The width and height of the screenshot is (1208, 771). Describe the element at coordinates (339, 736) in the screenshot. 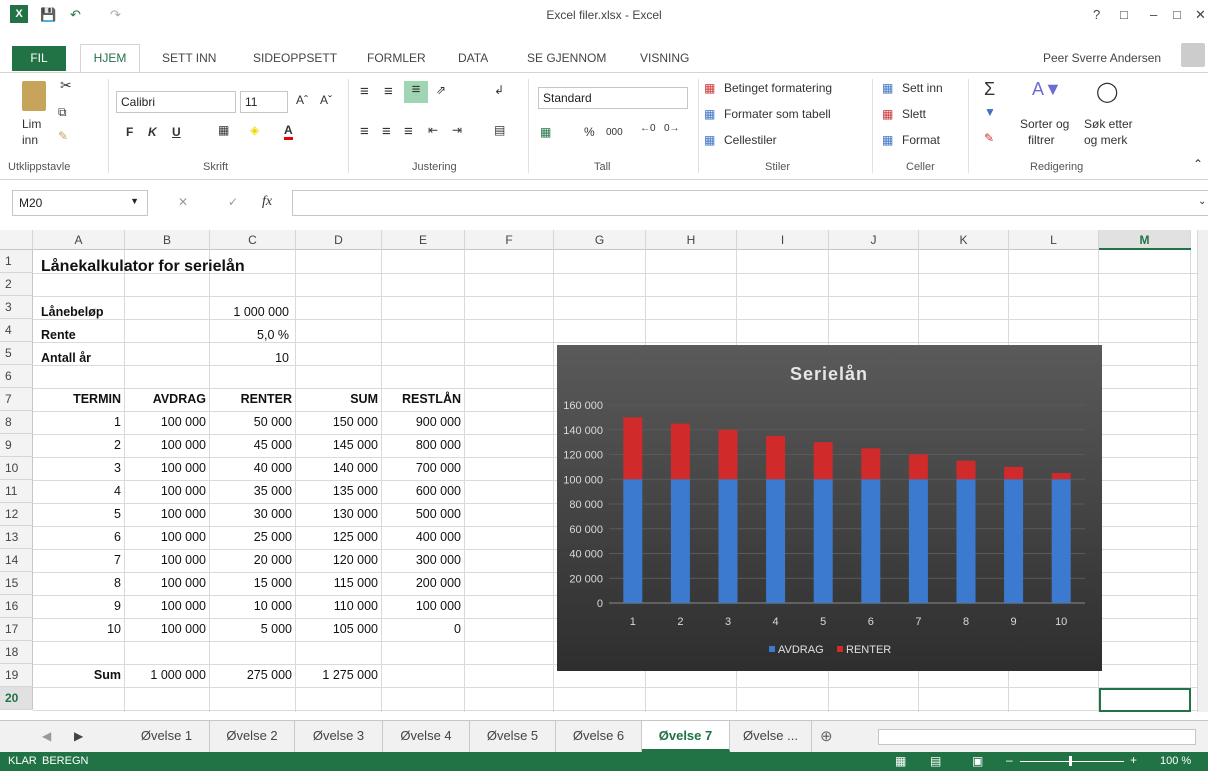

I see `sheet-tab: Øvelse 3` at that location.